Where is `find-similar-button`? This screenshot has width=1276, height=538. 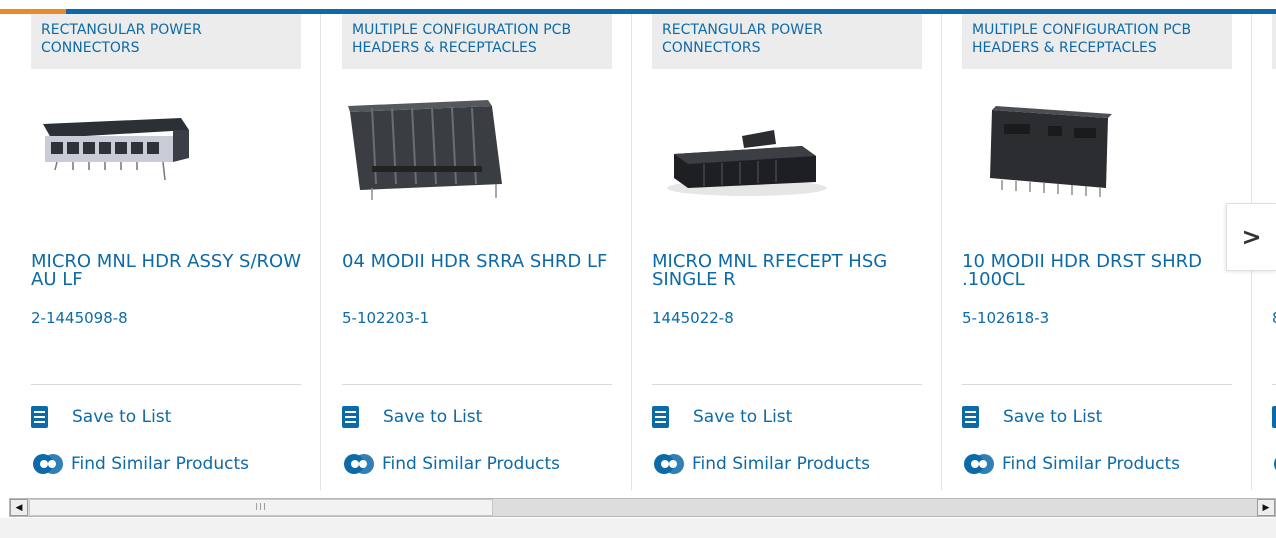
find-similar-button is located at coordinates (1274, 464).